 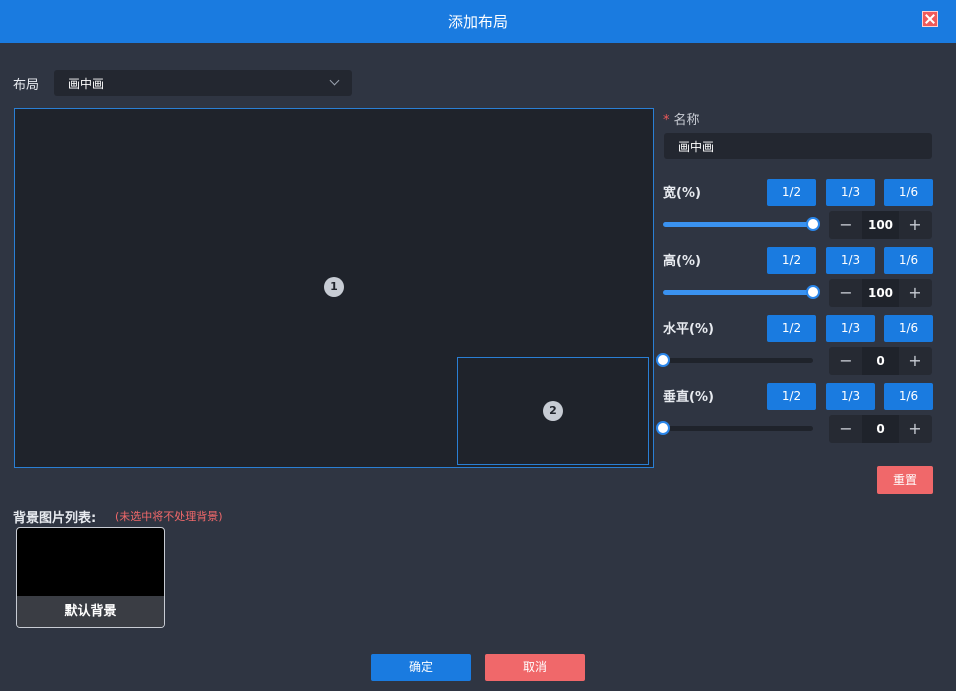 I want to click on width-slider, so click(x=738, y=224).